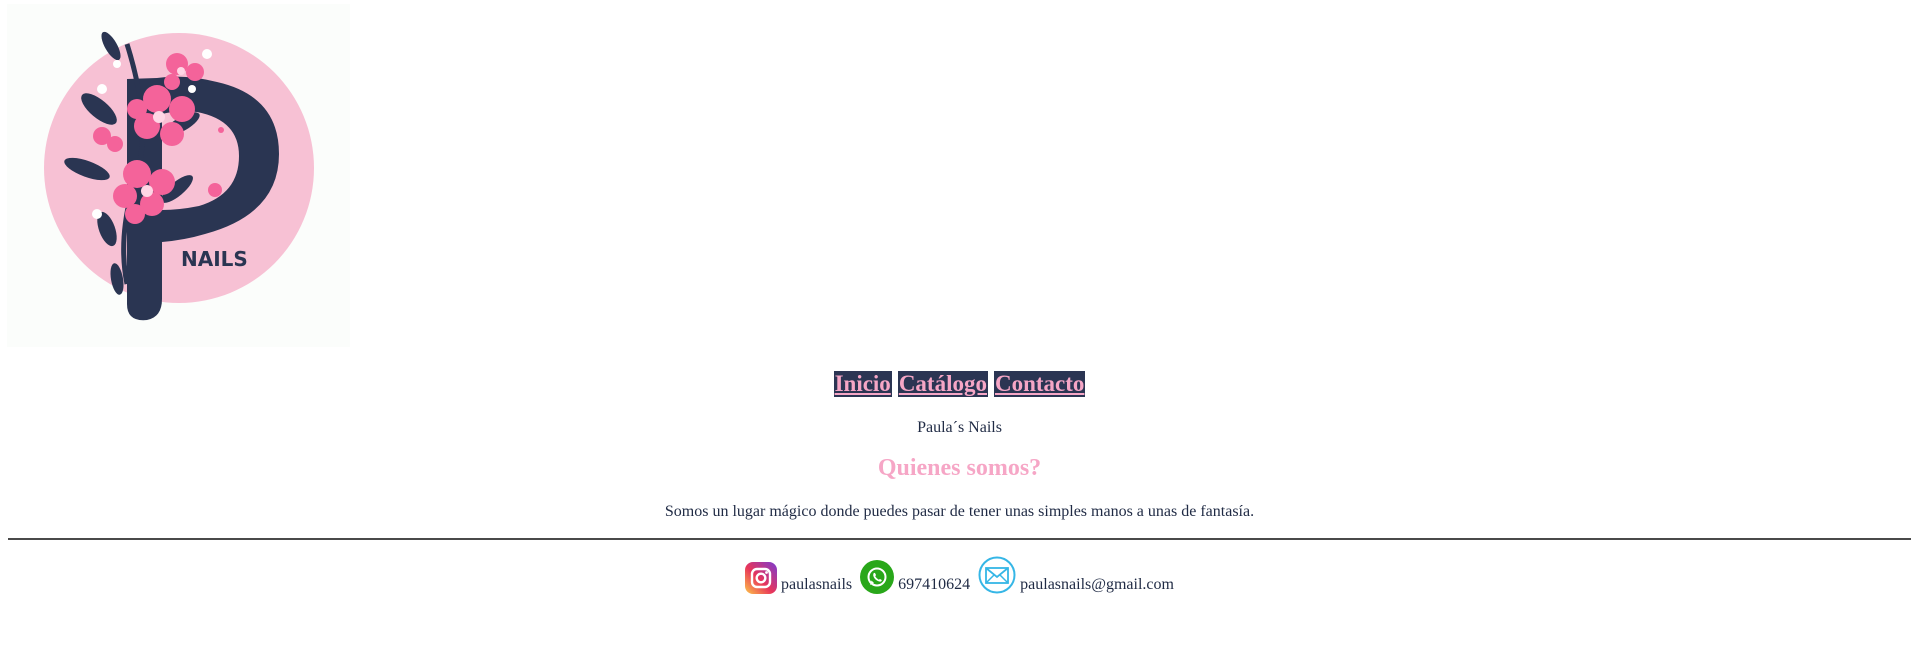  What do you see at coordinates (1039, 384) in the screenshot?
I see `nav-link-contacto: Contacto` at bounding box center [1039, 384].